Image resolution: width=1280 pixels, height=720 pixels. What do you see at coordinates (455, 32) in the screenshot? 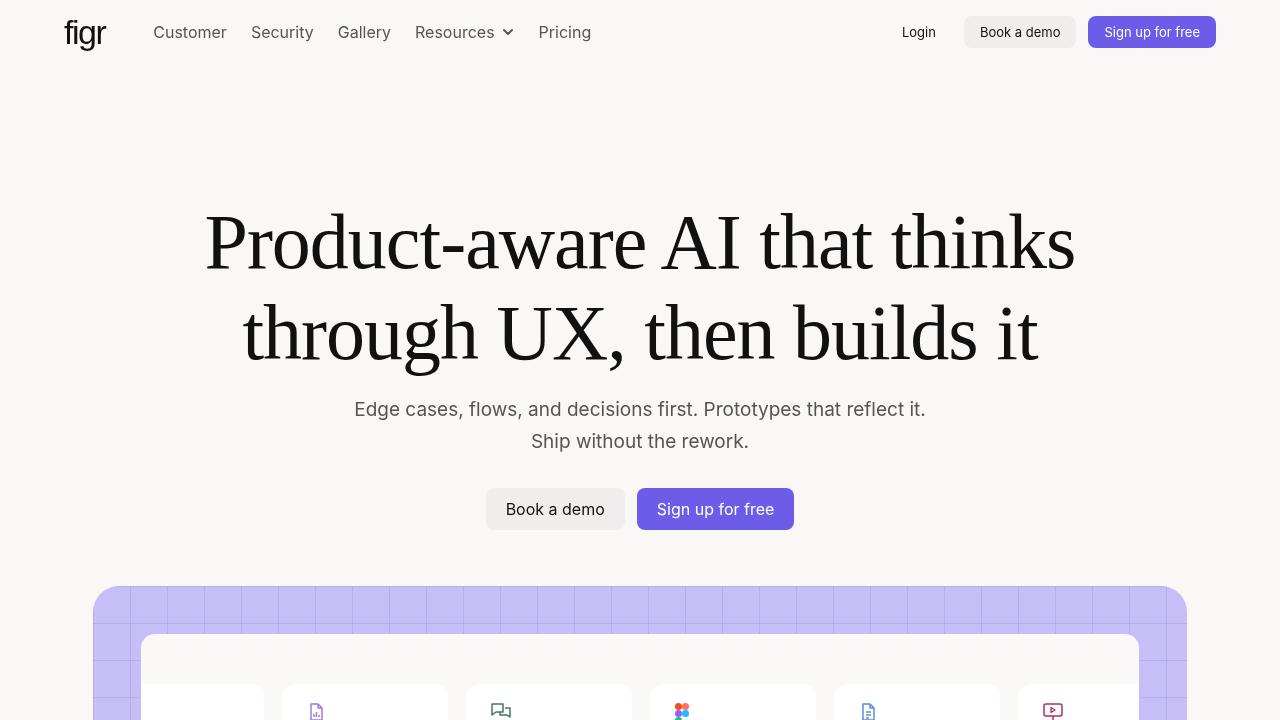
I see `nav-label: Resources` at bounding box center [455, 32].